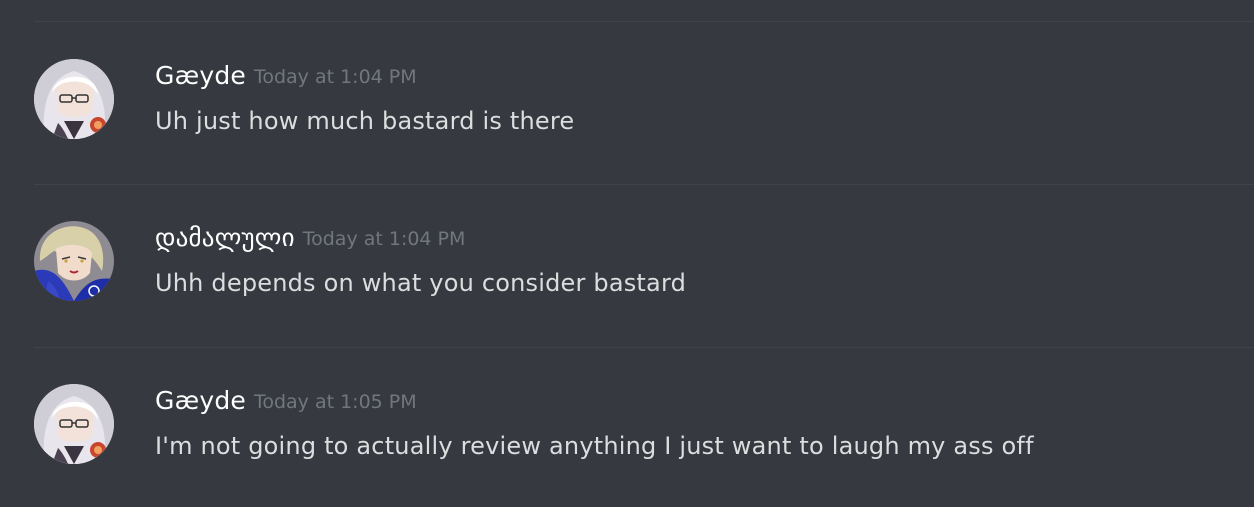 This screenshot has width=1254, height=507. What do you see at coordinates (225, 237) in the screenshot?
I see `username: დამალული` at bounding box center [225, 237].